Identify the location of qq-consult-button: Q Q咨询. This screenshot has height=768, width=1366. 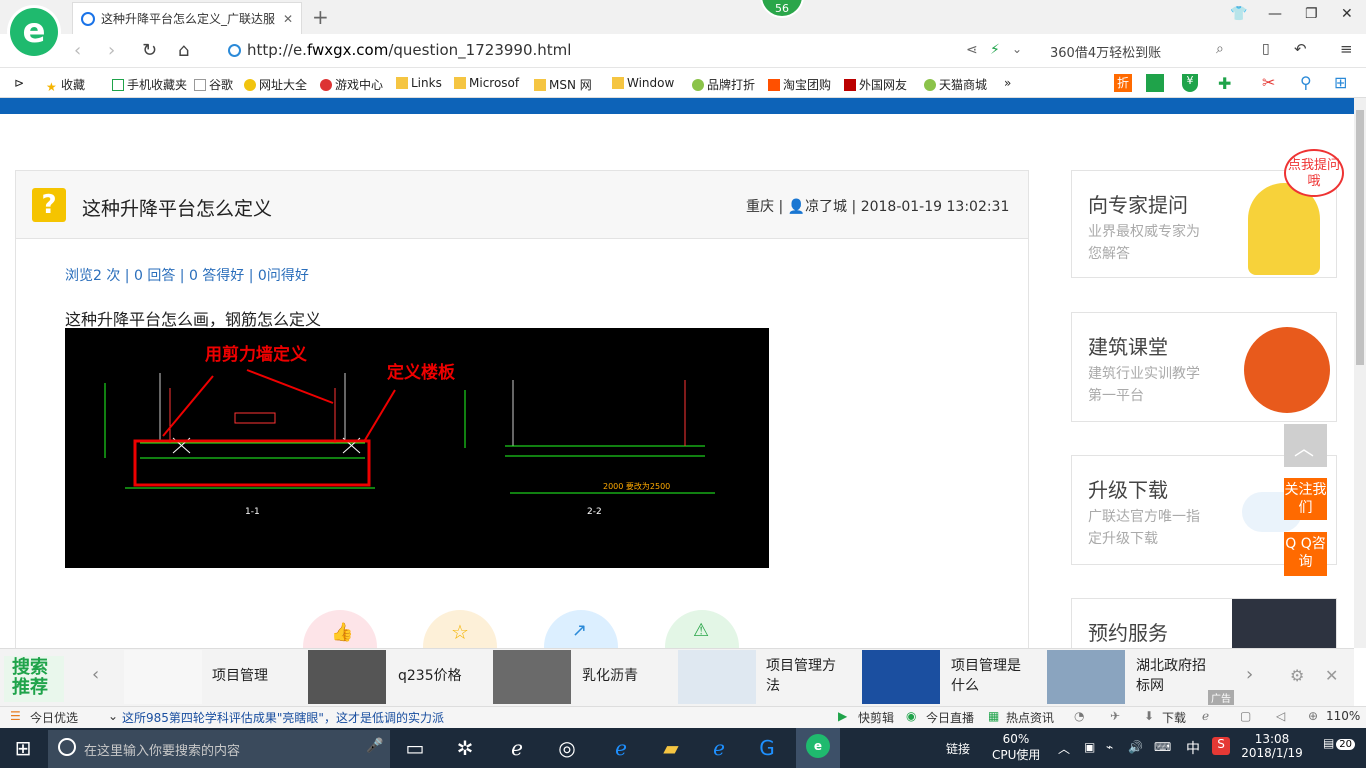
(1305, 554).